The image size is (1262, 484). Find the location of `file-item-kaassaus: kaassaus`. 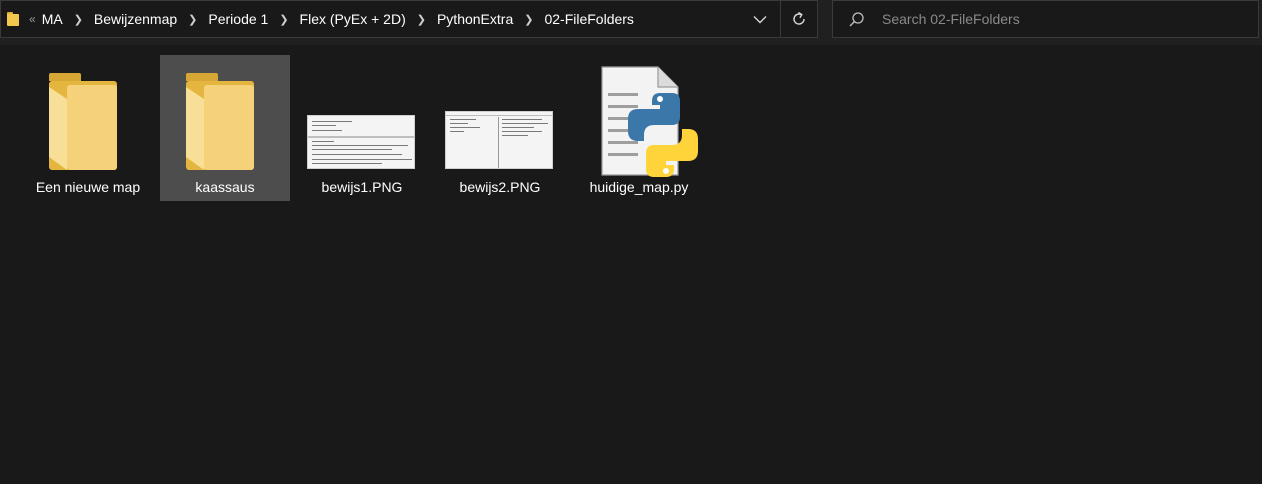

file-item-kaassaus: kaassaus is located at coordinates (225, 128).